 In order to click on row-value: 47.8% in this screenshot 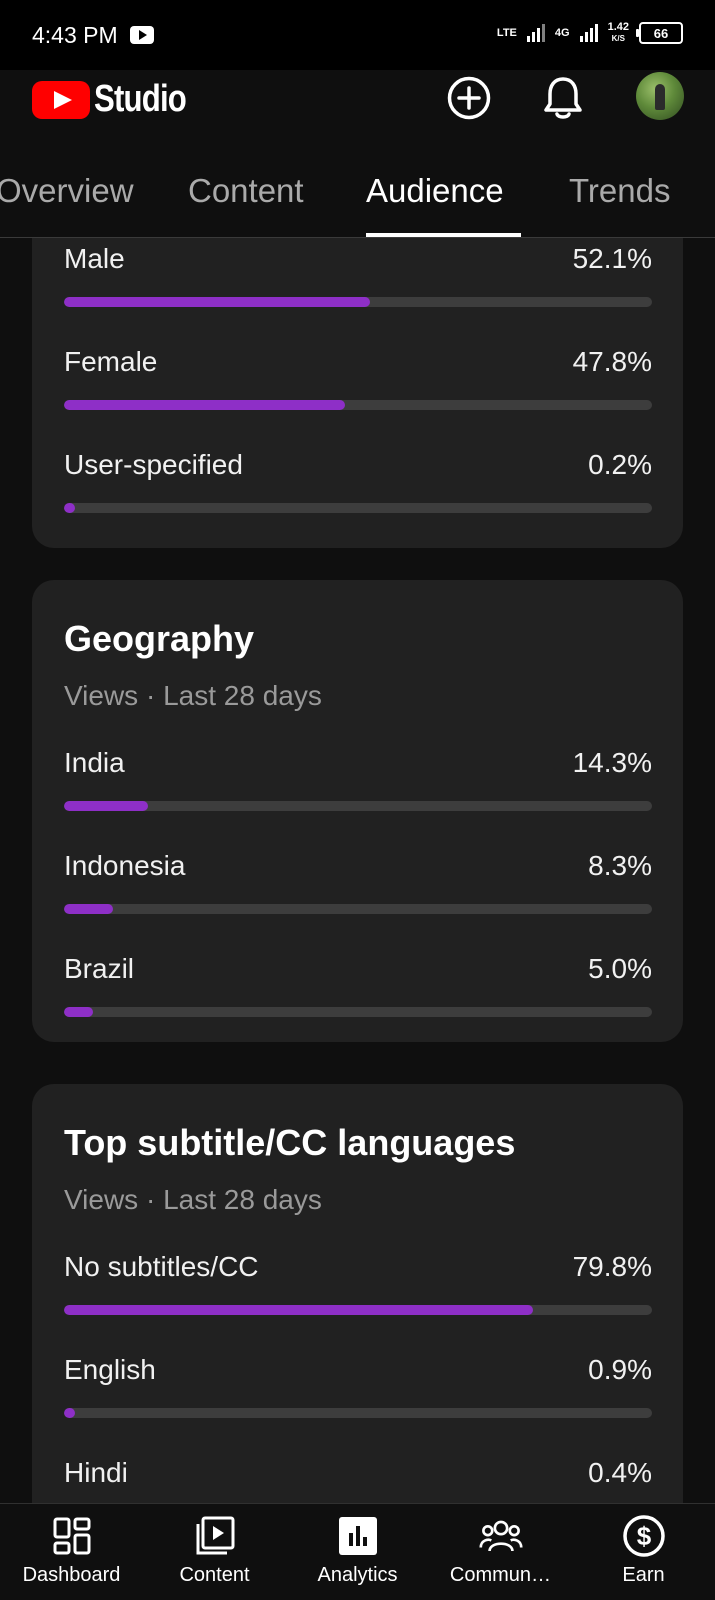, I will do `click(612, 361)`.